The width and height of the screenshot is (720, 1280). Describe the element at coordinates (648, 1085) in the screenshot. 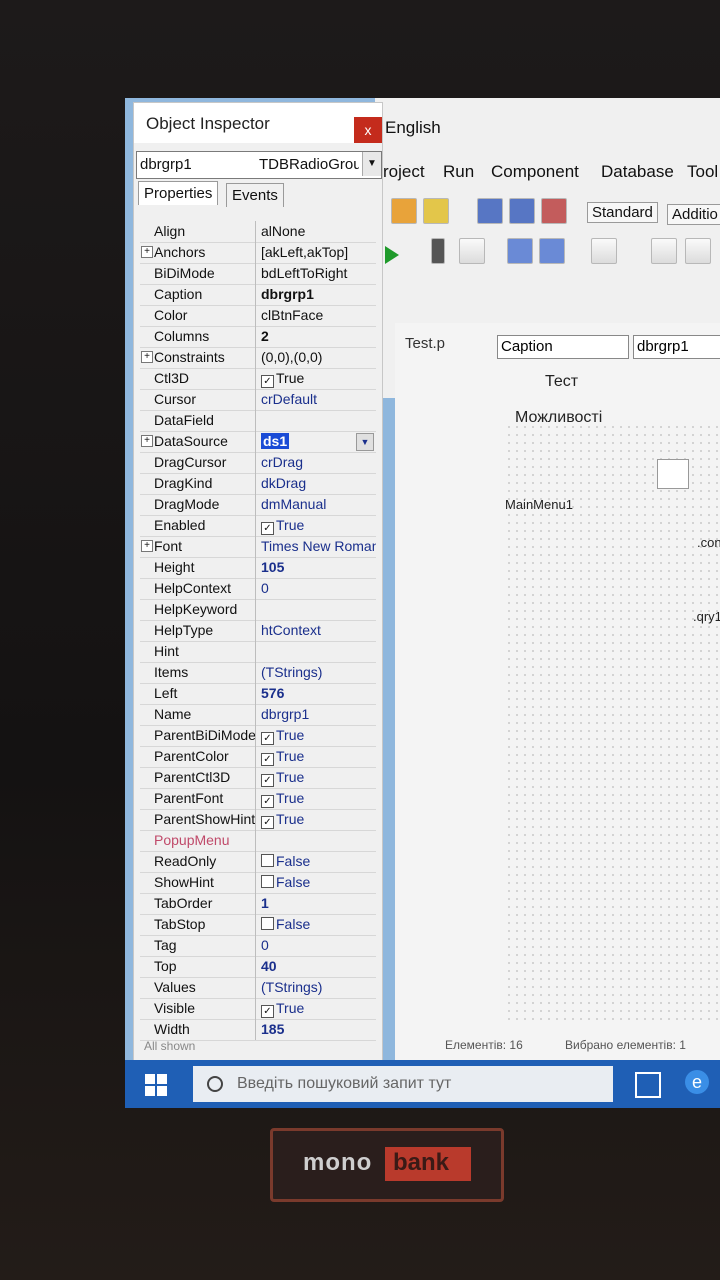

I see `task-view-icon` at that location.